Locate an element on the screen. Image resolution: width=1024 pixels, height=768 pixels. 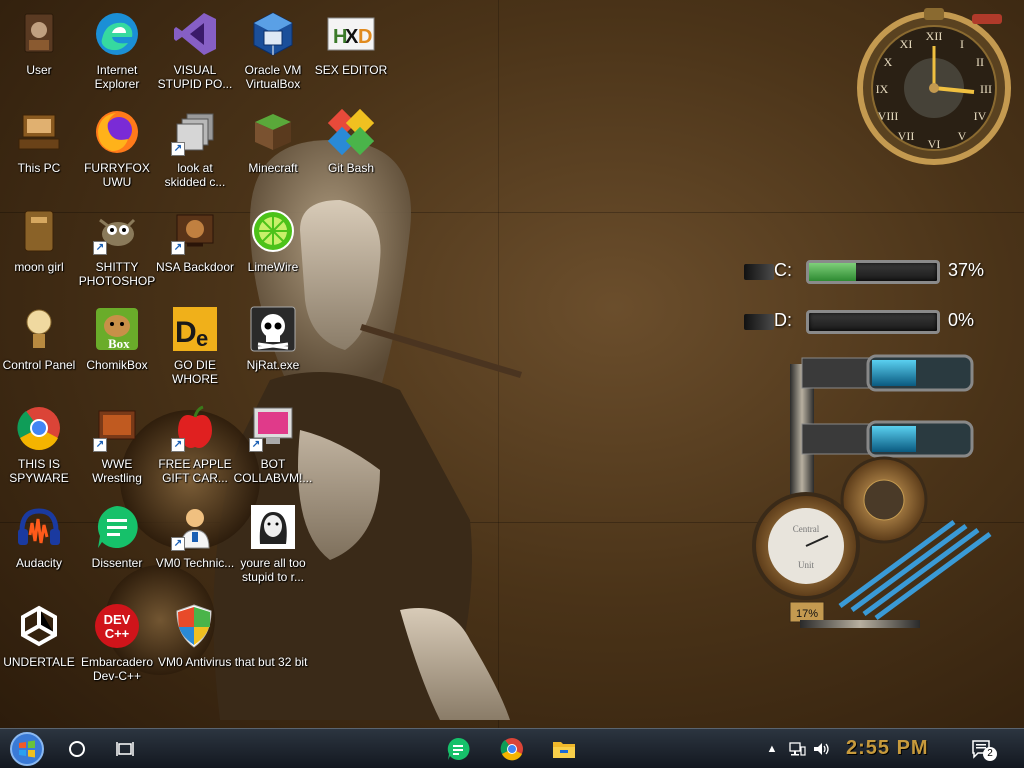
network-icon: ↗ is located at coordinates (195, 231).